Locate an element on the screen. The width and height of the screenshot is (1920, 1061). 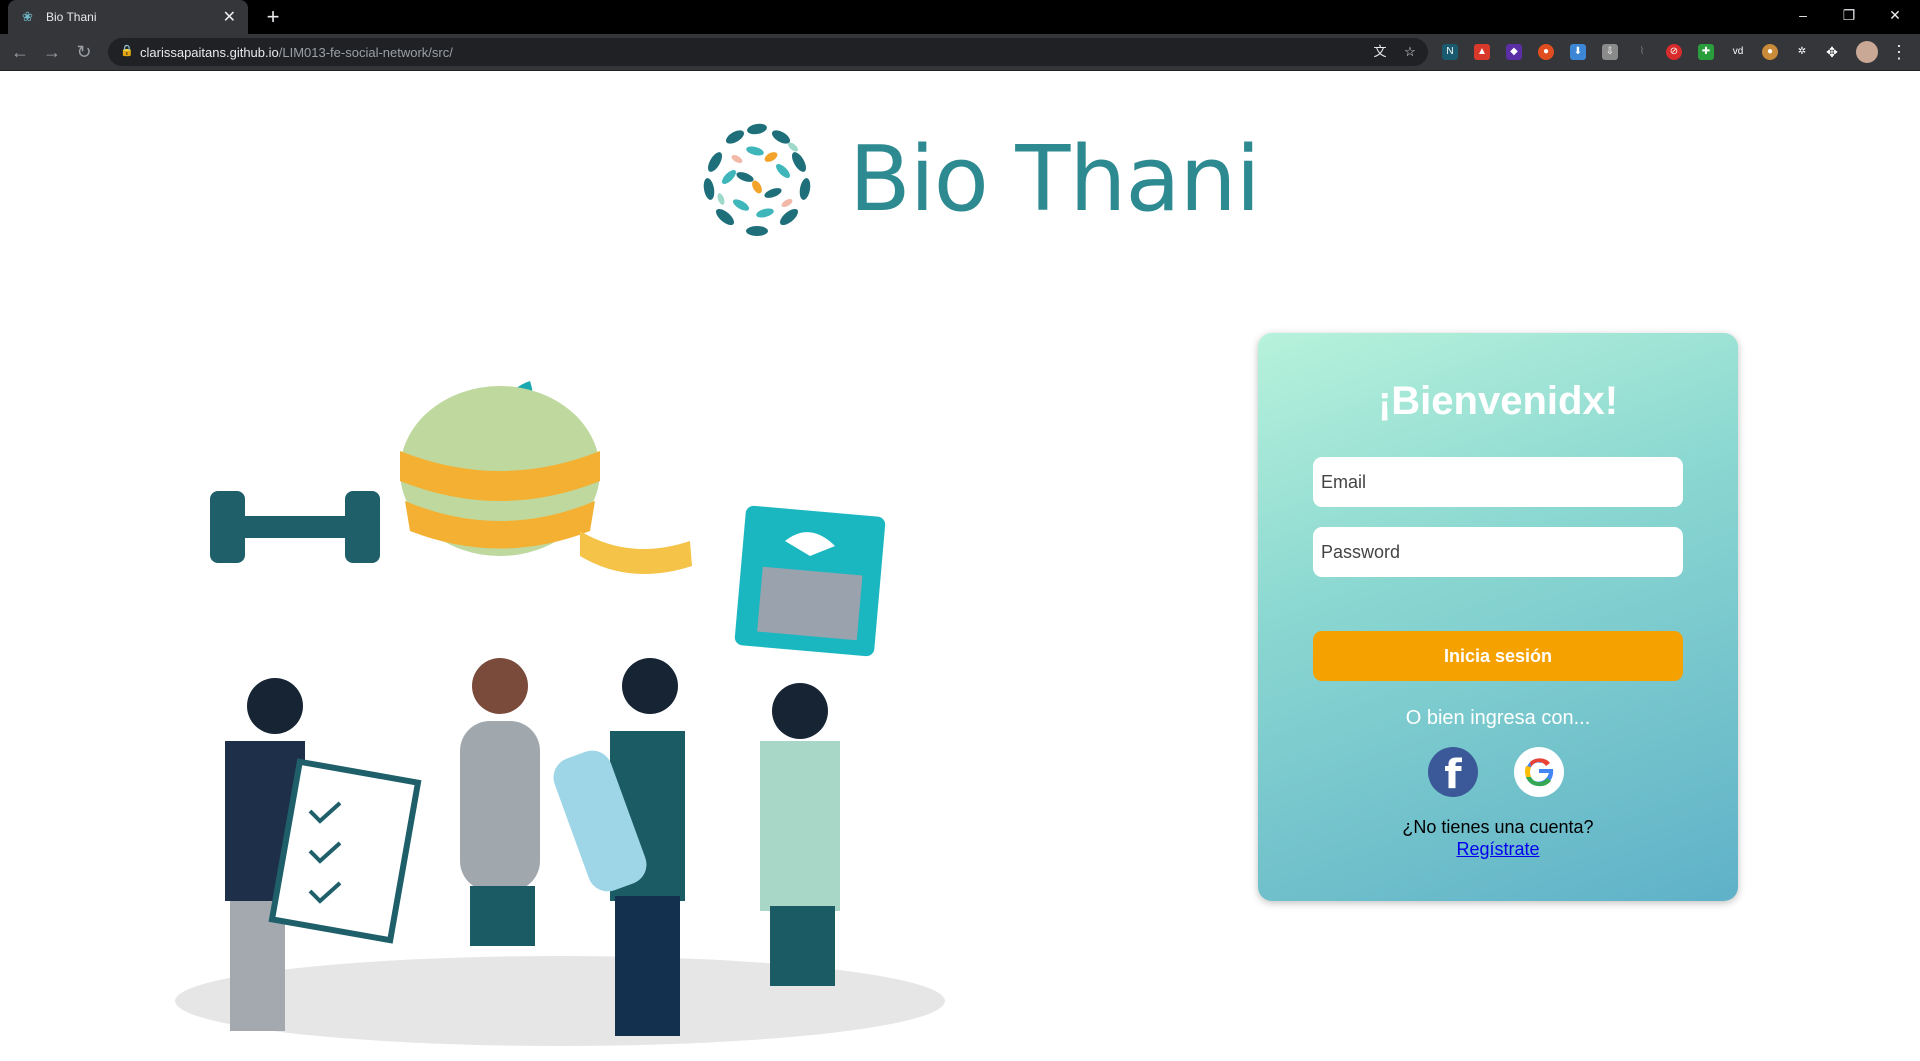
browser-menu-icon: ⋮ is located at coordinates (1899, 52).